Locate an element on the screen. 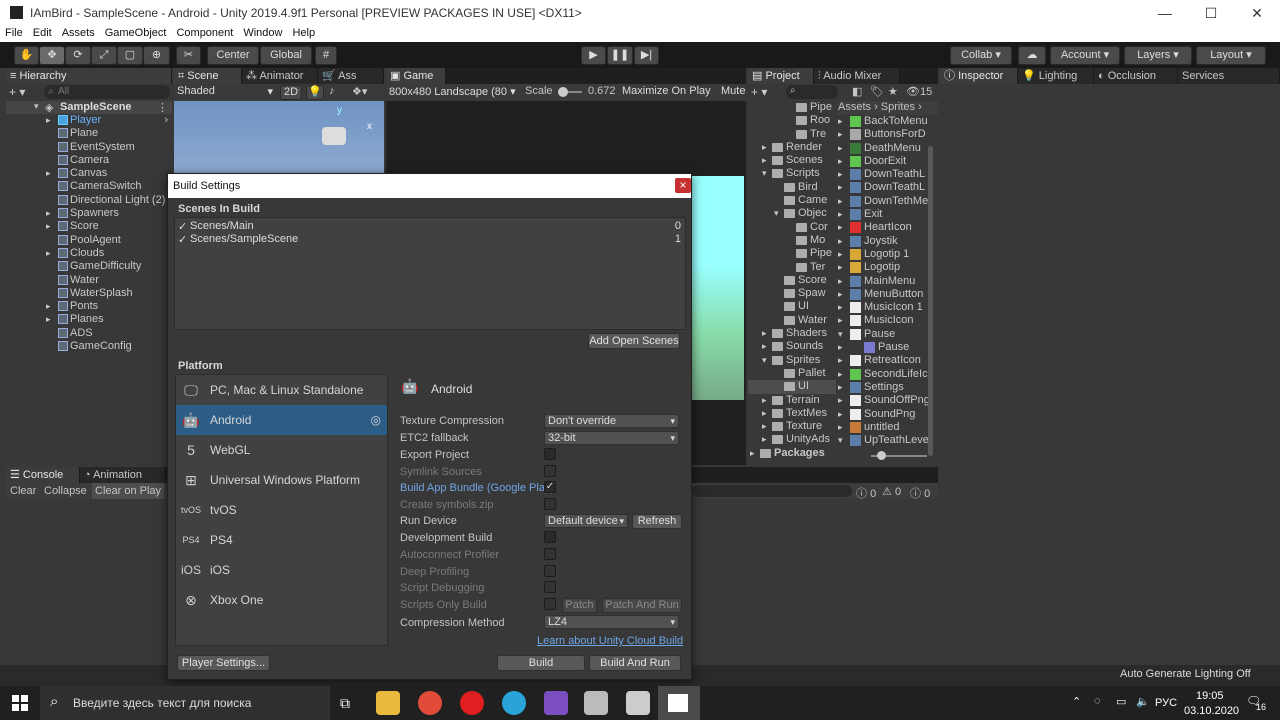  play-button: ▶ is located at coordinates (593, 55).